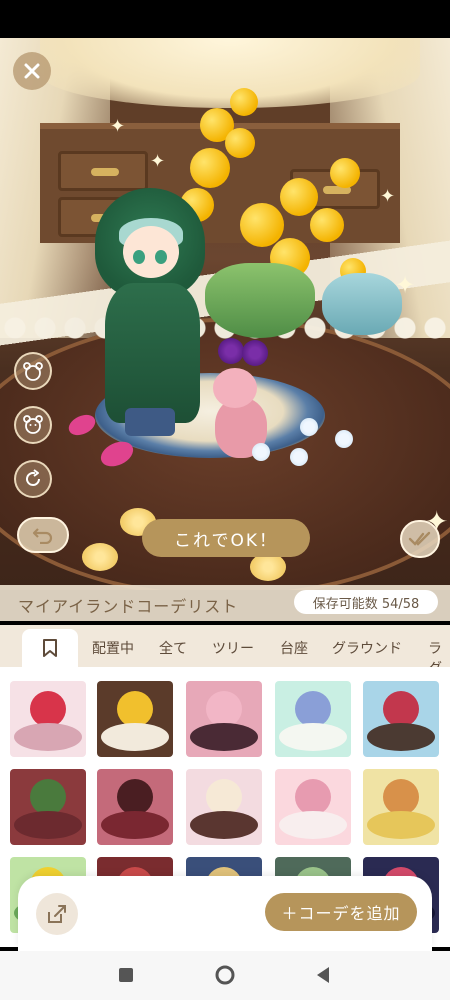  I want to click on deer-head, so click(235, 388).